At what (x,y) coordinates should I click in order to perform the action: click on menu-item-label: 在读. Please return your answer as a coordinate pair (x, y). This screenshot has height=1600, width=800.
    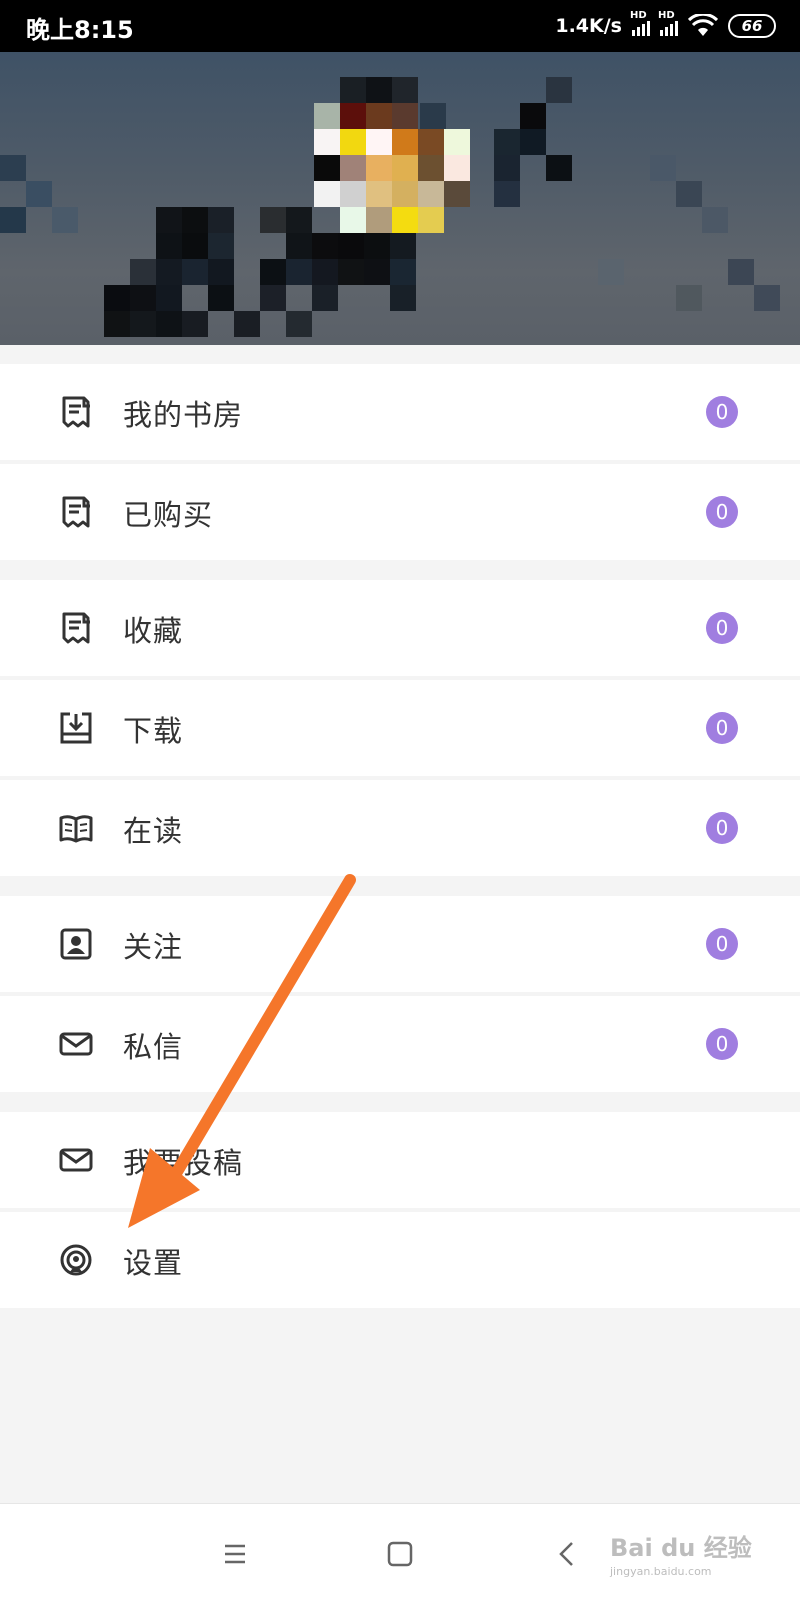
    Looking at the image, I should click on (153, 831).